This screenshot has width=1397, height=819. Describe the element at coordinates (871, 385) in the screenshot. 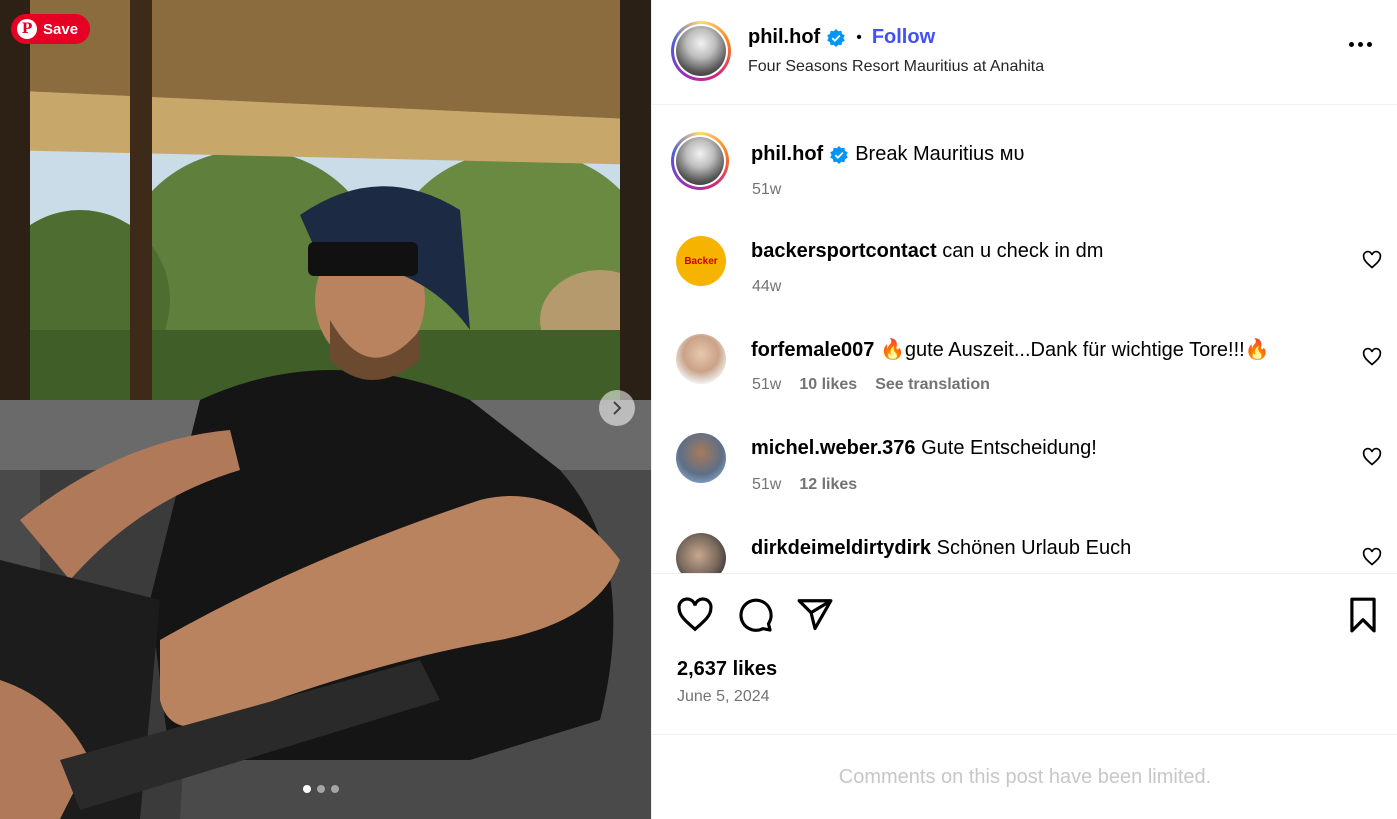

I see `comment-meta: 51w 10 likes See translation` at that location.